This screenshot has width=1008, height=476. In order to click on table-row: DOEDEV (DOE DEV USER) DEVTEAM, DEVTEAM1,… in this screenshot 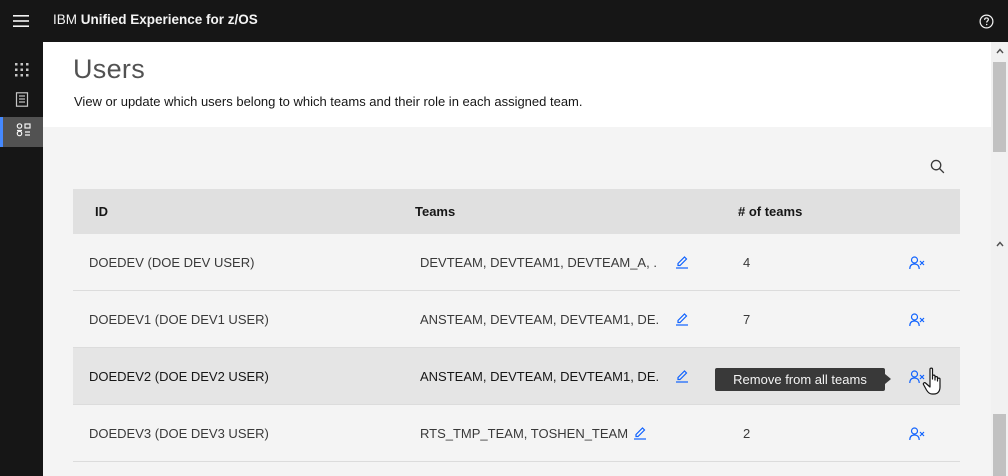, I will do `click(516, 262)`.